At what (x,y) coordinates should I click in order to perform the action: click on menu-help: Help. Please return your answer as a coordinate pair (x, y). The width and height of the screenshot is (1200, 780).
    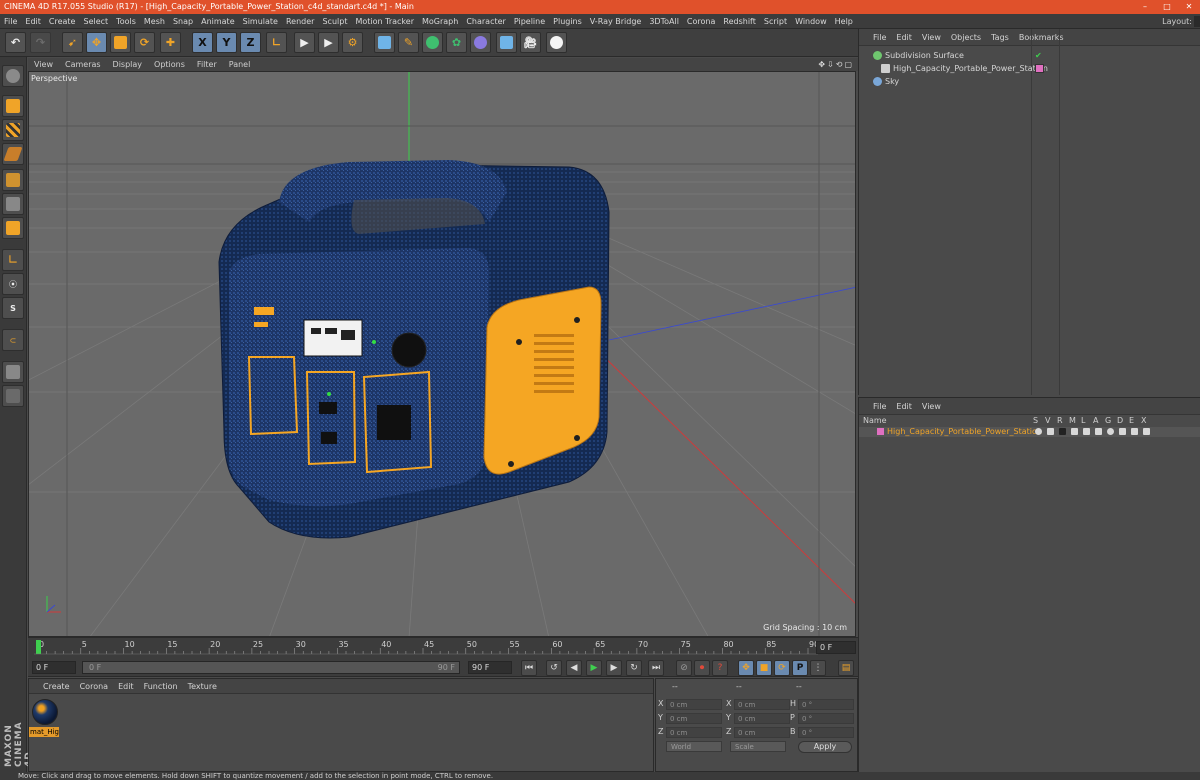
    Looking at the image, I should click on (844, 21).